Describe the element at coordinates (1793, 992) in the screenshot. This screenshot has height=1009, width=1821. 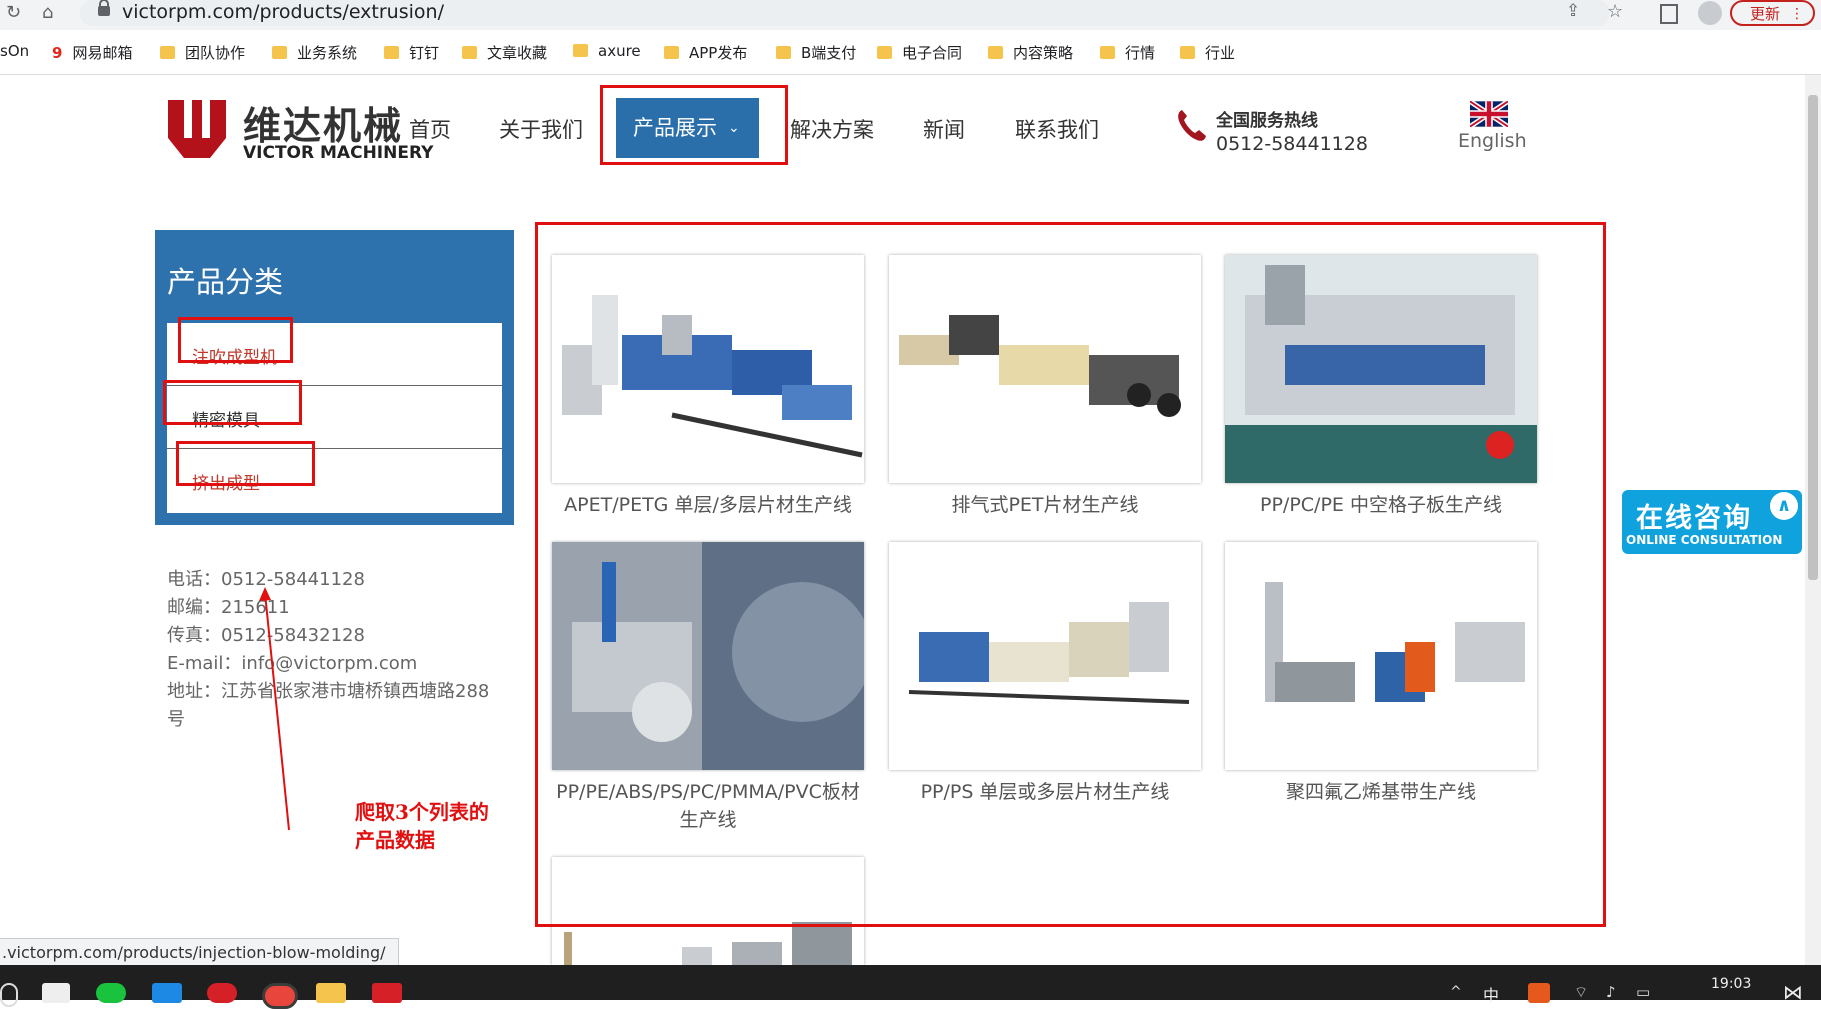
I see `notification-icon: ⋈` at that location.